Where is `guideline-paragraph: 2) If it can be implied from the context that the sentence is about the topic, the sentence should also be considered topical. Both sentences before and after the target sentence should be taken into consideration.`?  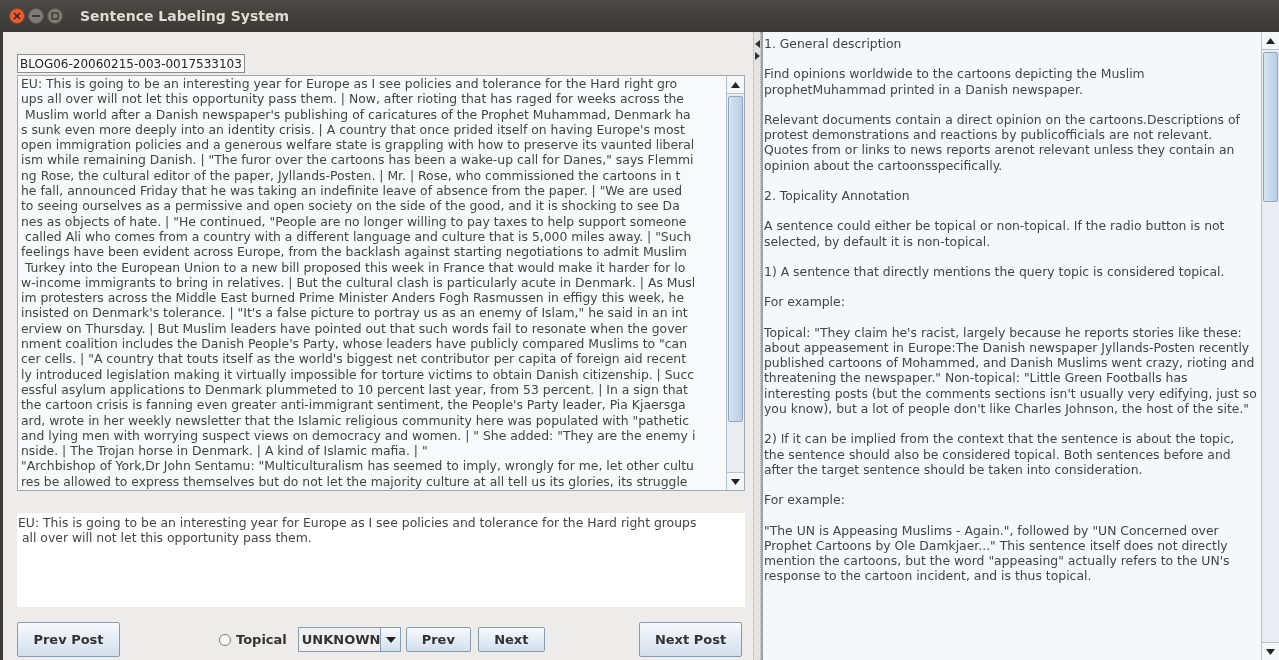
guideline-paragraph: 2) If it can be implied from the context that the sentence is about the topic, the sentence should also be considered topical. Both sentences before and after the target sentence should be taken into consideration. is located at coordinates (1000, 454).